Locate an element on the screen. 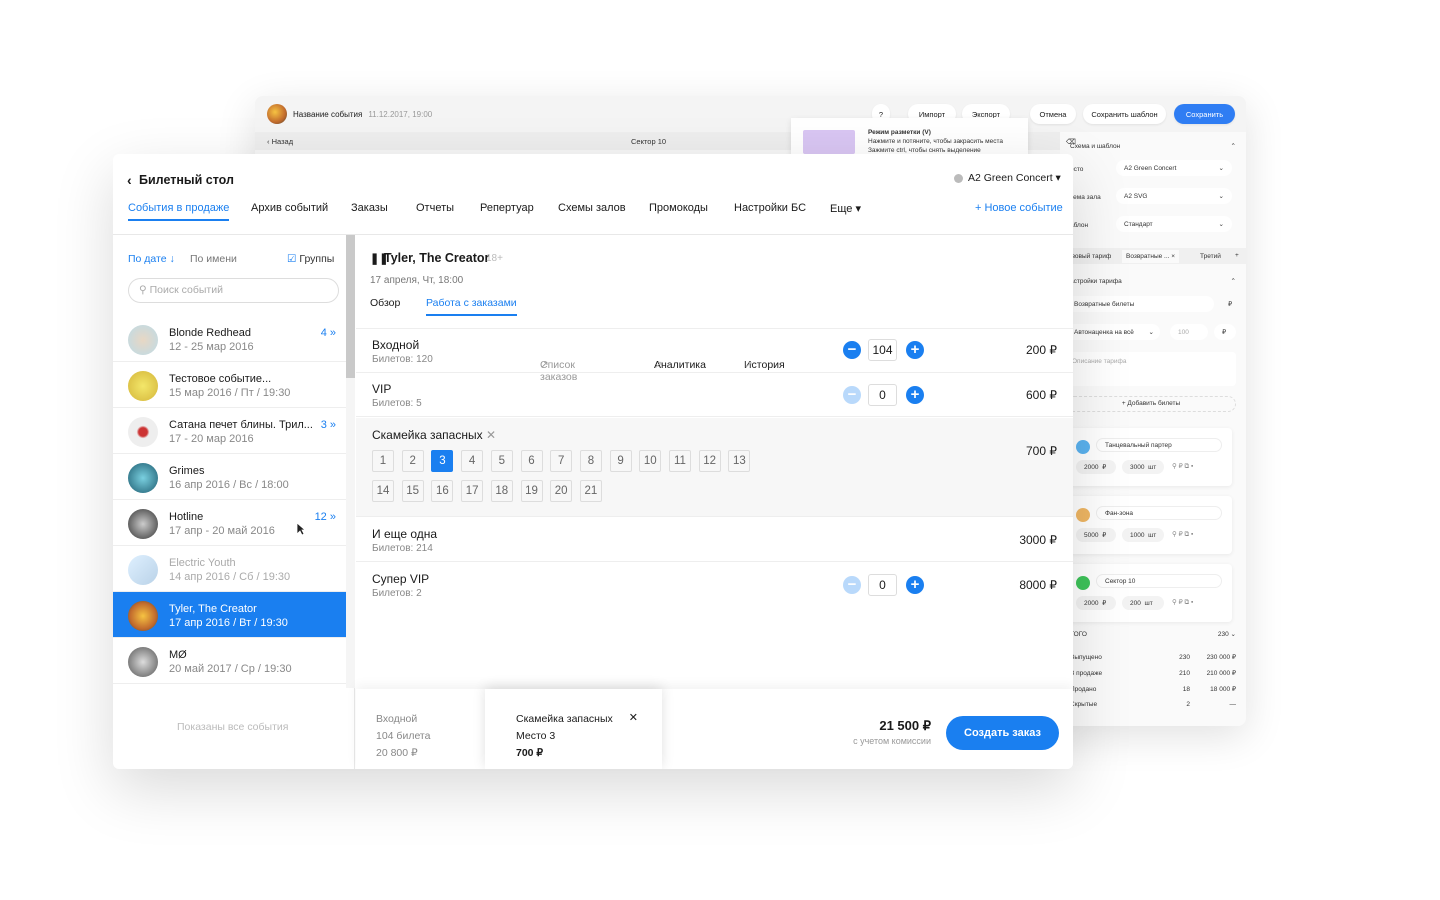  back-link: ‹ Назад is located at coordinates (280, 141).